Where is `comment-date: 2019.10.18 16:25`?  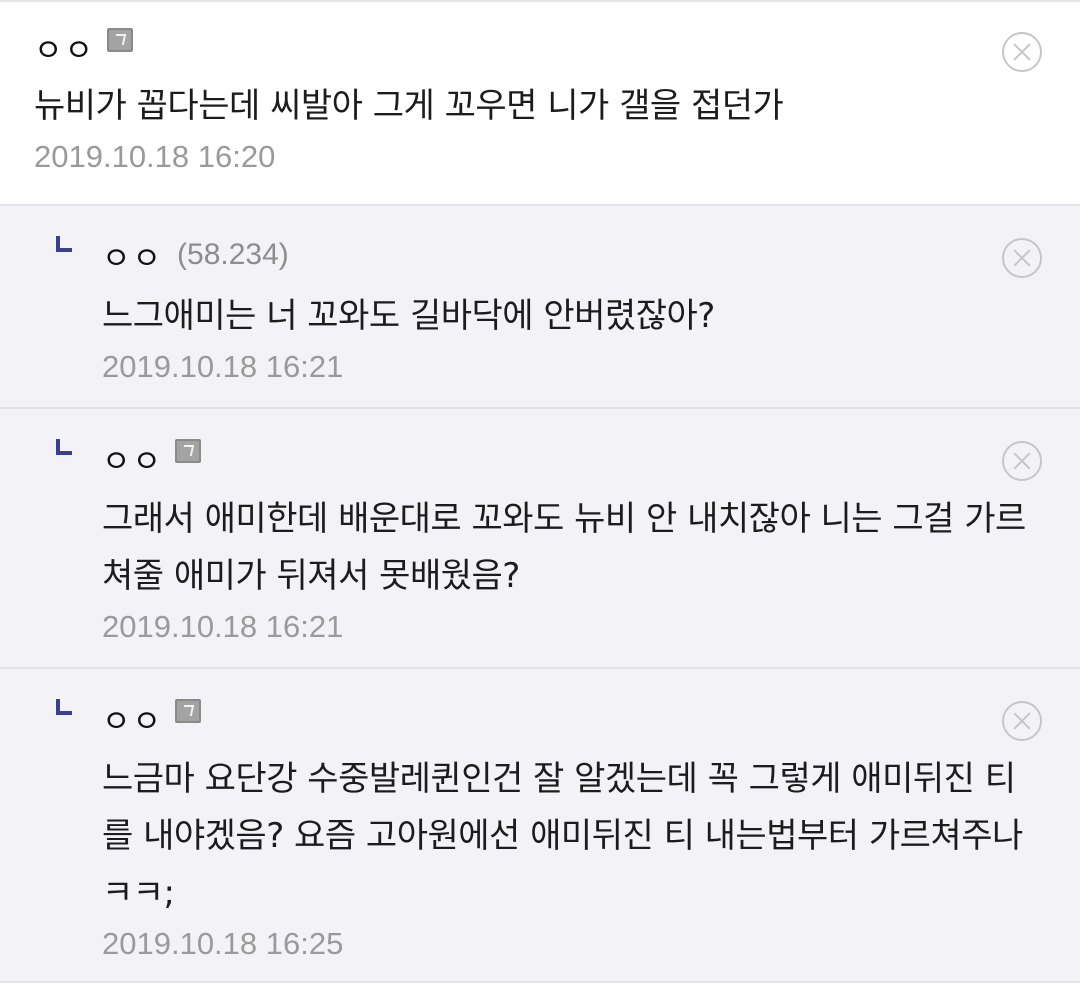 comment-date: 2019.10.18 16:25 is located at coordinates (223, 943).